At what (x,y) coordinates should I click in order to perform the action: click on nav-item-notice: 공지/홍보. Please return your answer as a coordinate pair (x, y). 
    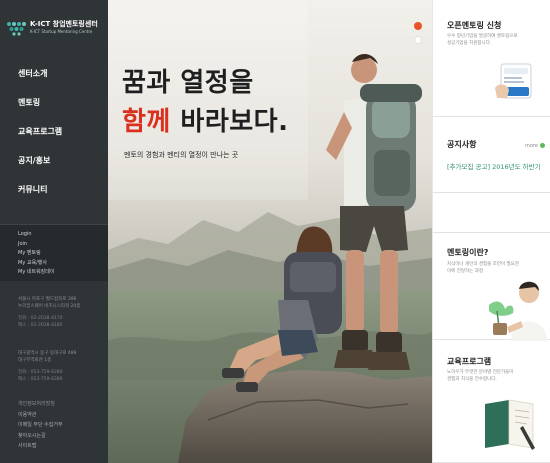
    Looking at the image, I should click on (54, 161).